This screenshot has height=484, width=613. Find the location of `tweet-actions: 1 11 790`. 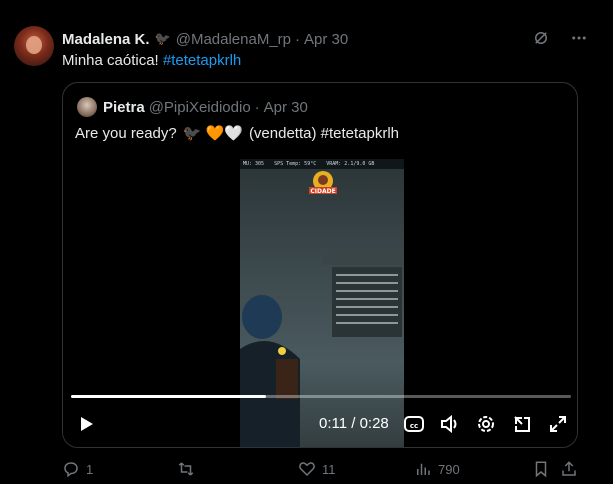

tweet-actions: 1 11 790 is located at coordinates (322, 470).